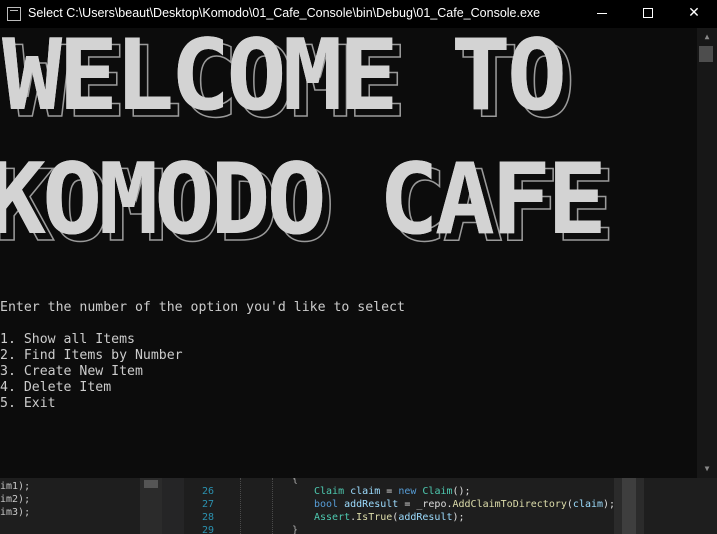 The width and height of the screenshot is (717, 534). Describe the element at coordinates (207, 529) in the screenshot. I see `line-number: 29` at that location.